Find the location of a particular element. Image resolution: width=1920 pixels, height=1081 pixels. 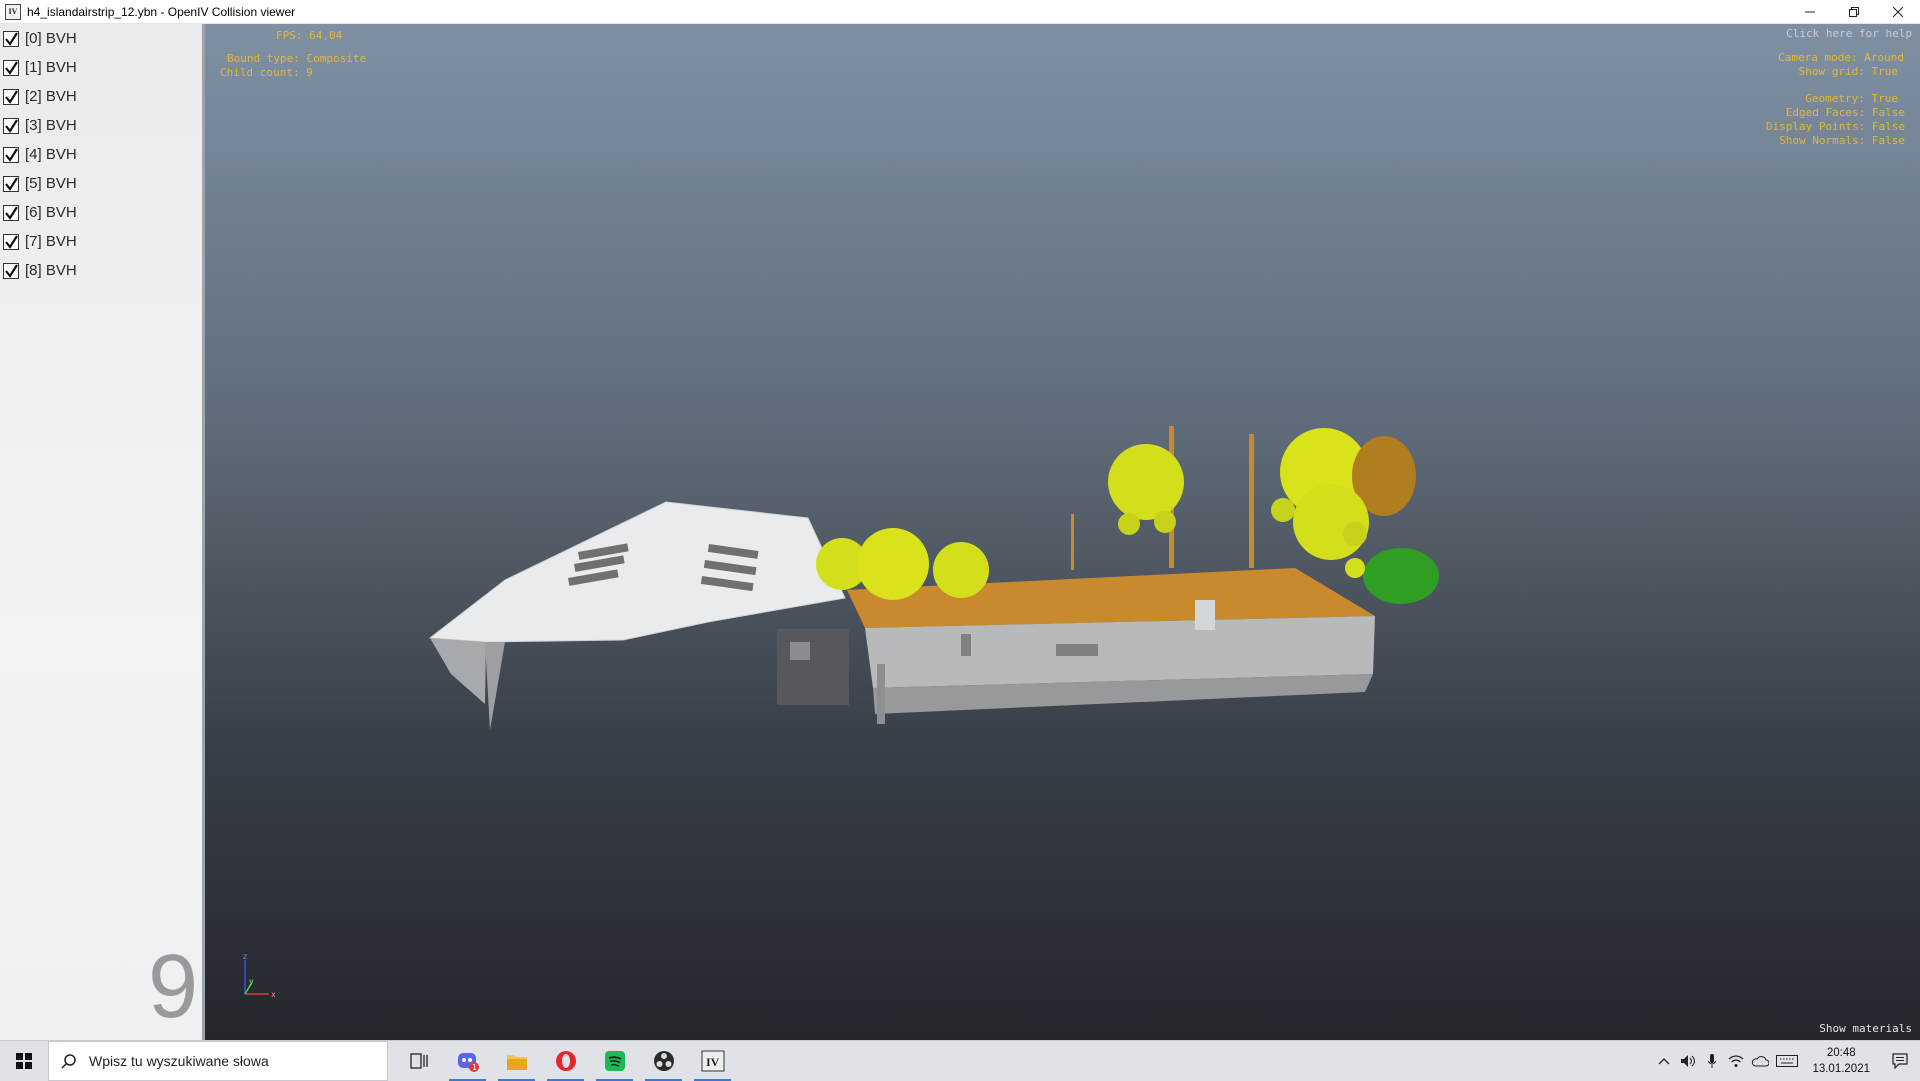

keyboard-icon is located at coordinates (1787, 1061).